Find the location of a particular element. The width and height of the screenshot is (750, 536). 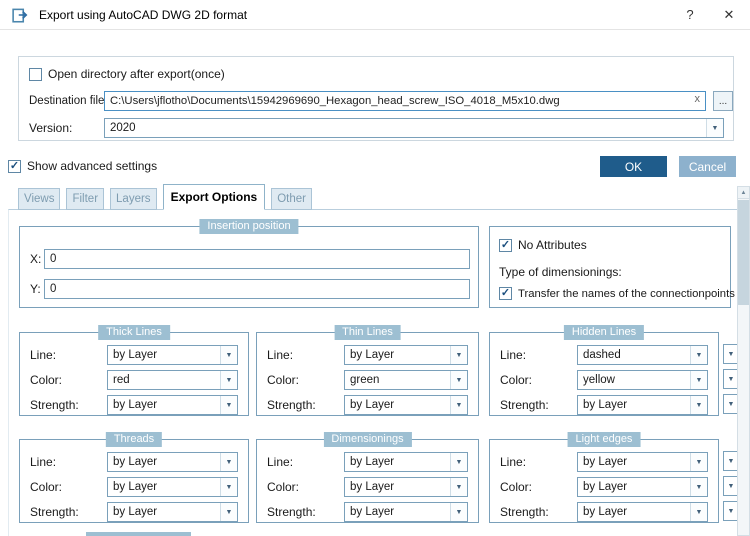

tab-export-options: Export Options is located at coordinates (214, 197).